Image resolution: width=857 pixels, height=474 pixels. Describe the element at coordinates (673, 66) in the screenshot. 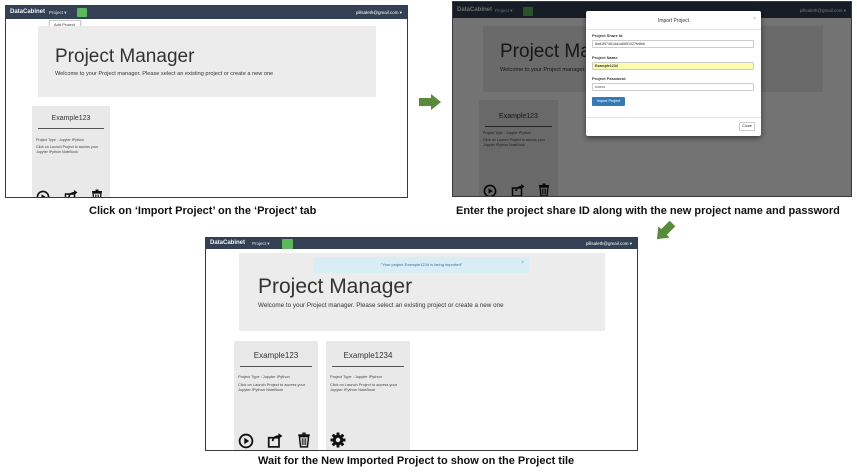

I see `project-name-input: Example1234` at that location.